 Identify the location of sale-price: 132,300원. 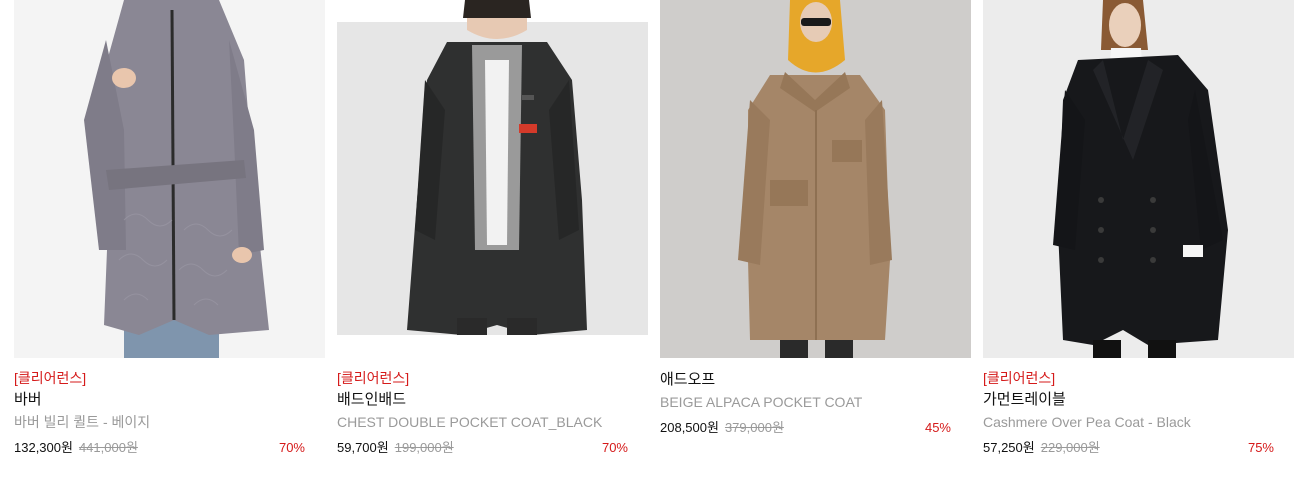
(43, 447).